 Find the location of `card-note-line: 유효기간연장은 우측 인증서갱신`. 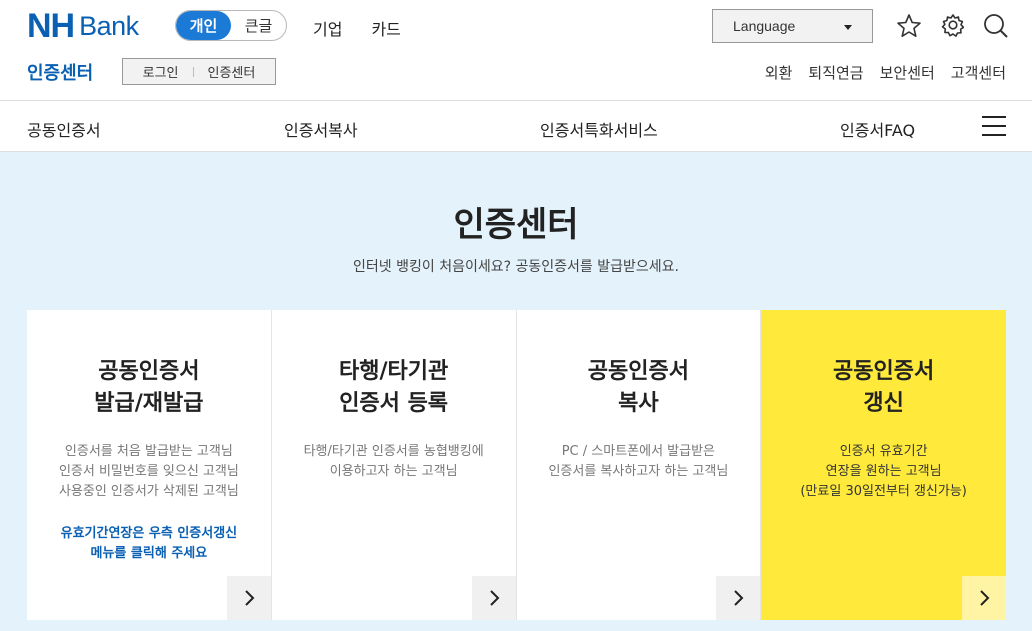

card-note-line: 유효기간연장은 우측 인증서갱신 is located at coordinates (149, 533).